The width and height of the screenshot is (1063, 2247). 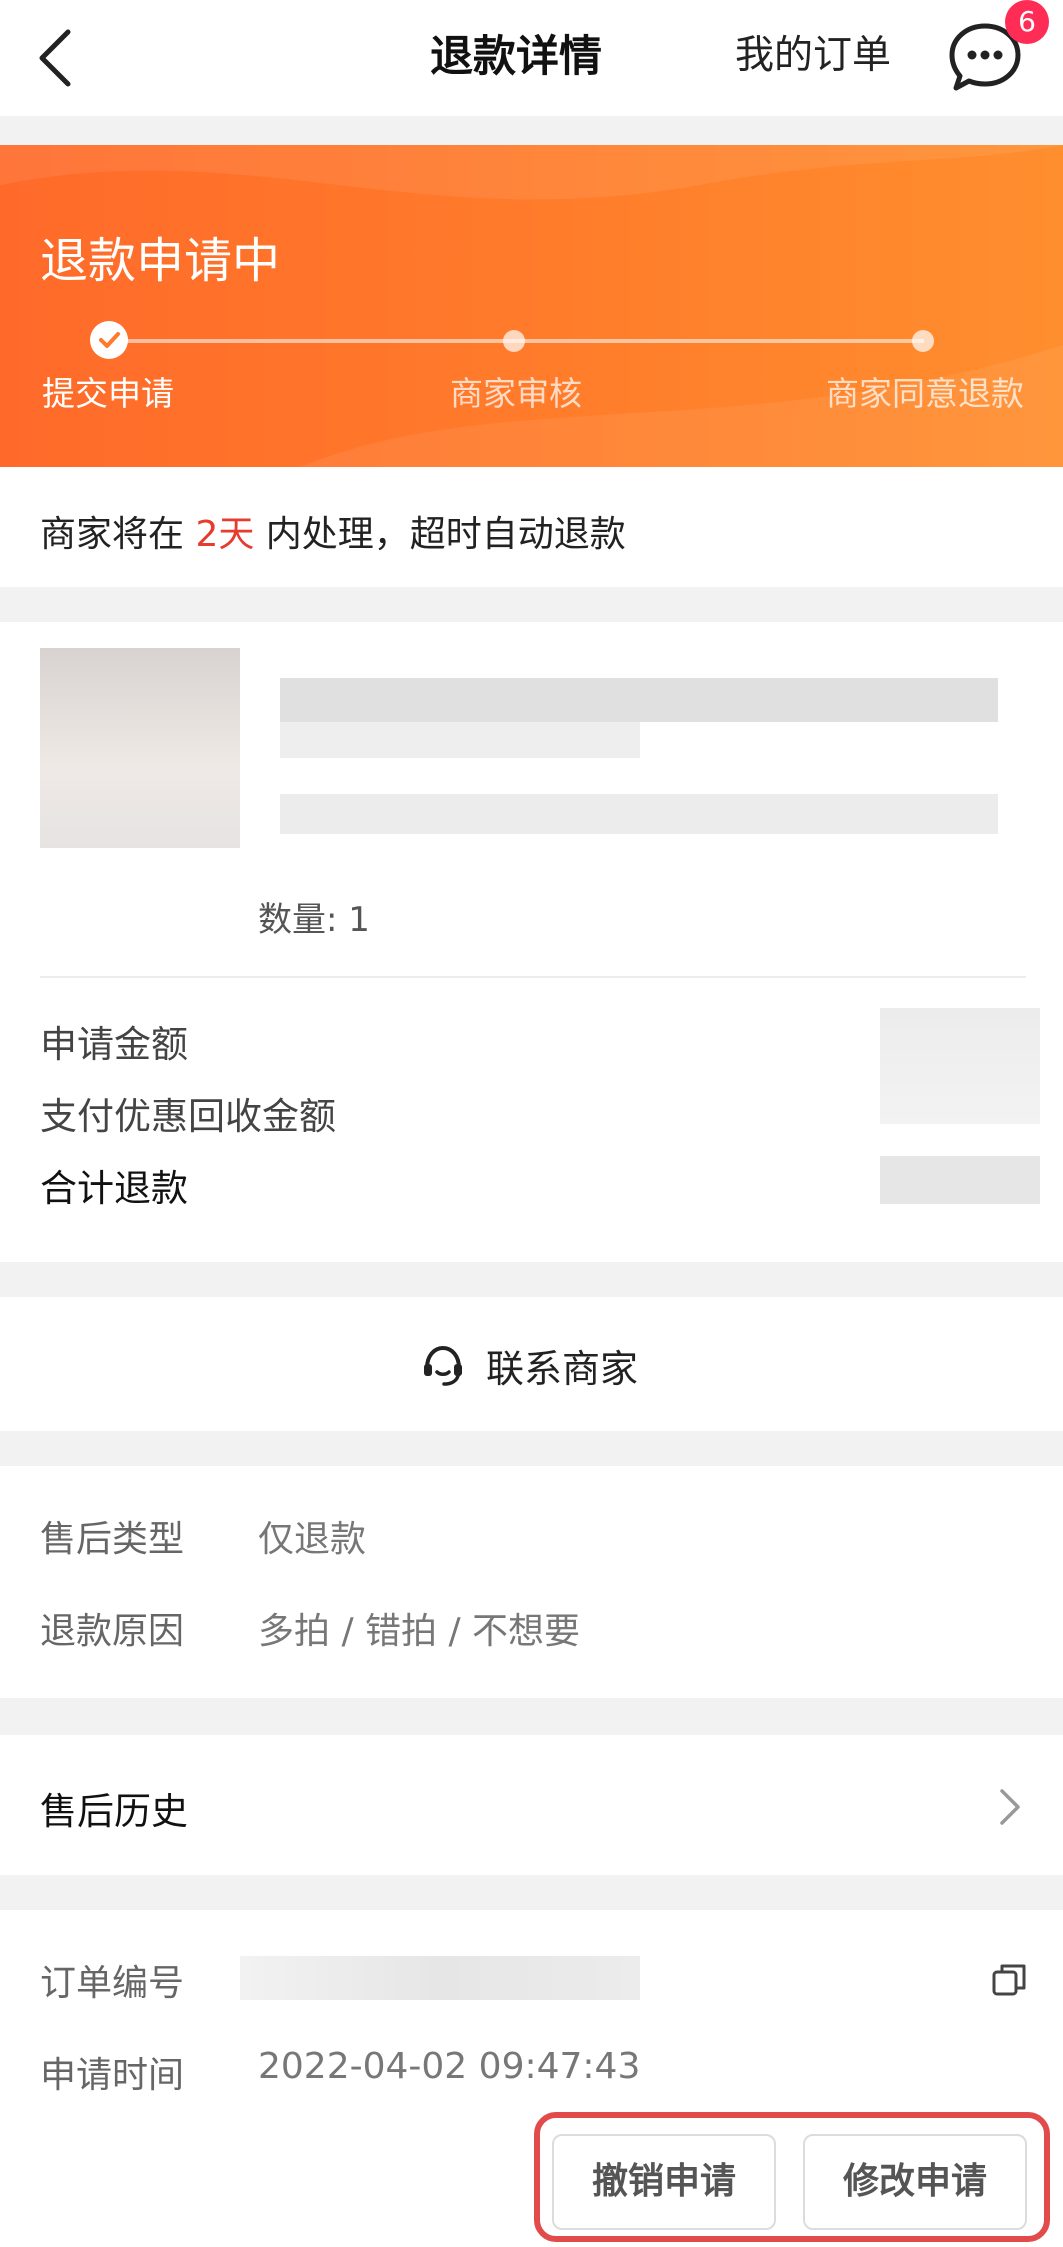 What do you see at coordinates (419, 1631) in the screenshot?
I see `refund-reason-value: 多拍 / 错拍 / 不想要` at bounding box center [419, 1631].